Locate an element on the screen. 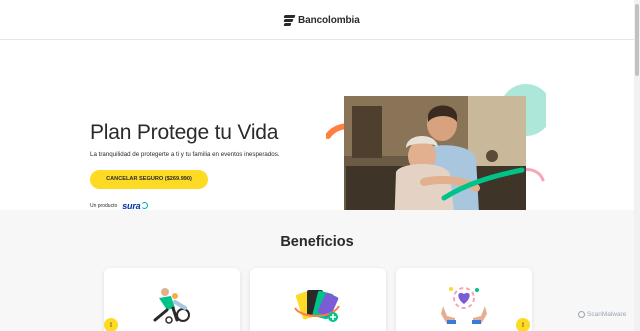 The height and width of the screenshot is (331, 640). partner-label: Un producto is located at coordinates (104, 205).